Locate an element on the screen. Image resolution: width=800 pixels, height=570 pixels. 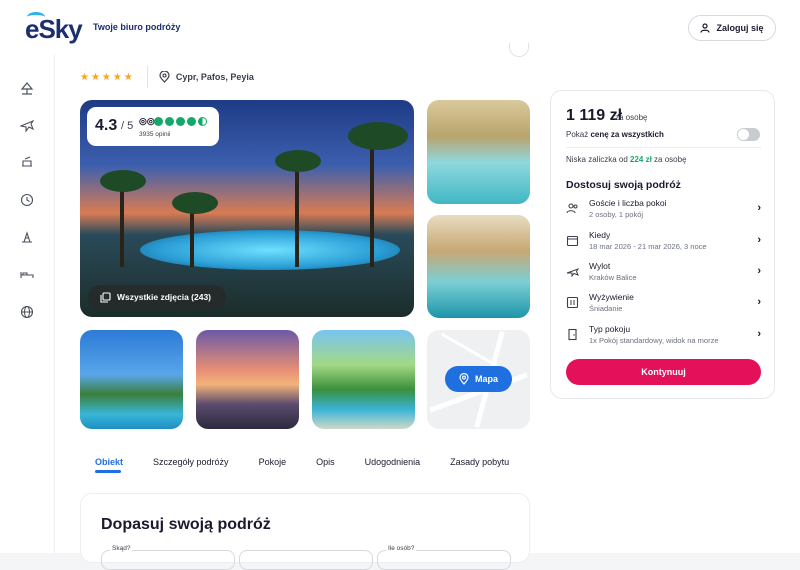
door-icon is located at coordinates (572, 334).